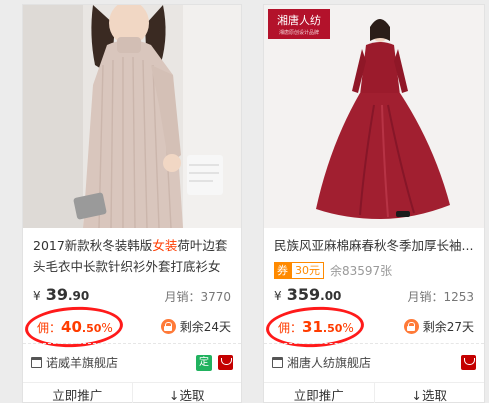  What do you see at coordinates (299, 32) in the screenshot?
I see `svg-text: 湘唐原创设计品牌` at bounding box center [299, 32].